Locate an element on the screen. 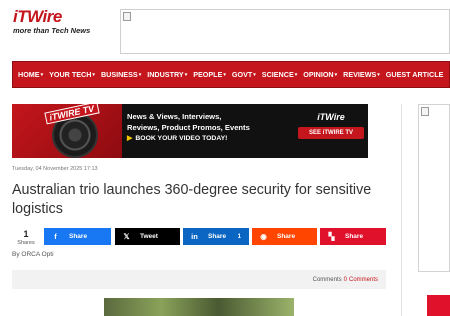 This screenshot has width=450, height=316. linkedin-share-count: 1 is located at coordinates (239, 236).